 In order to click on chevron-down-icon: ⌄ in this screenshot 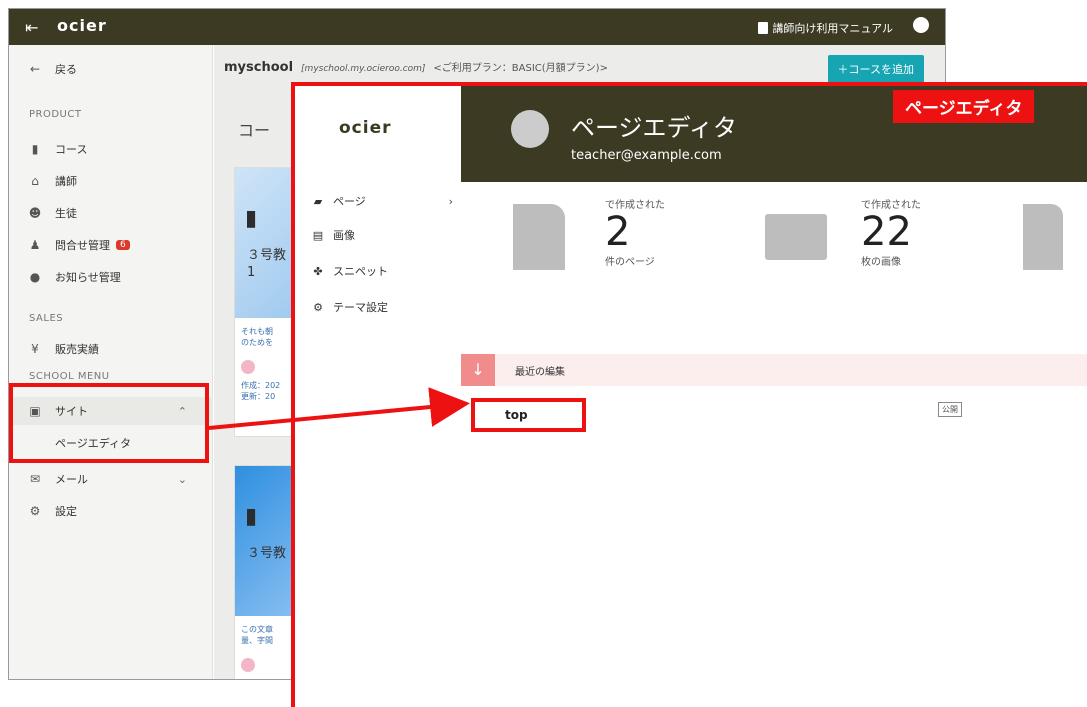, I will do `click(182, 479)`.